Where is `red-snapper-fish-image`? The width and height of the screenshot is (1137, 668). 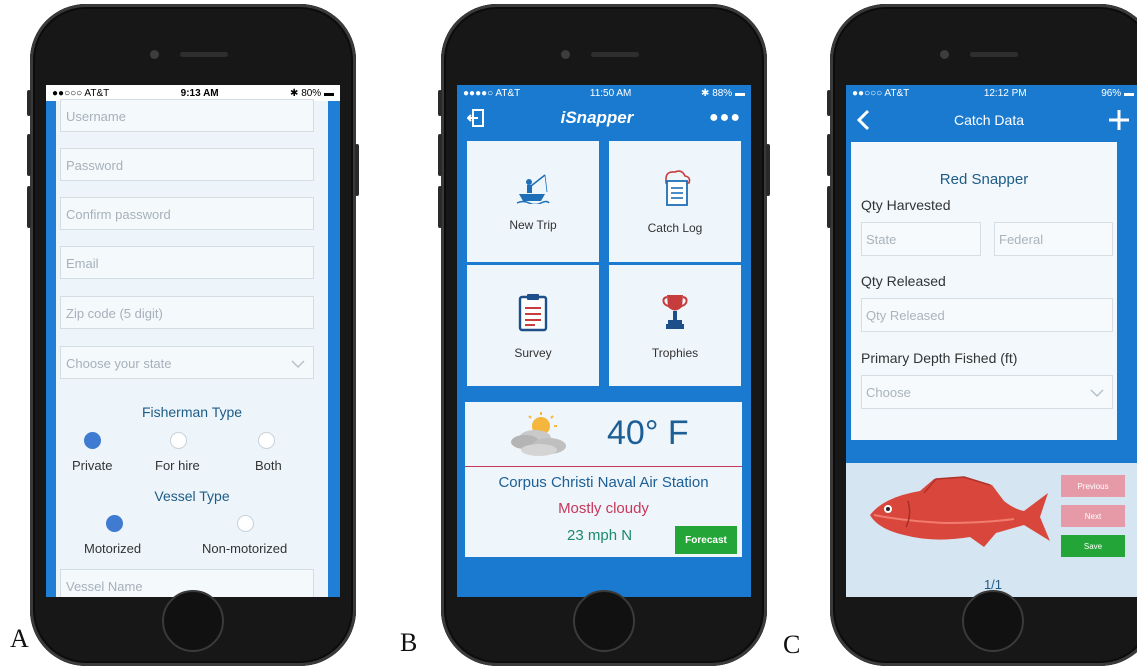
red-snapper-fish-image is located at coordinates (960, 511).